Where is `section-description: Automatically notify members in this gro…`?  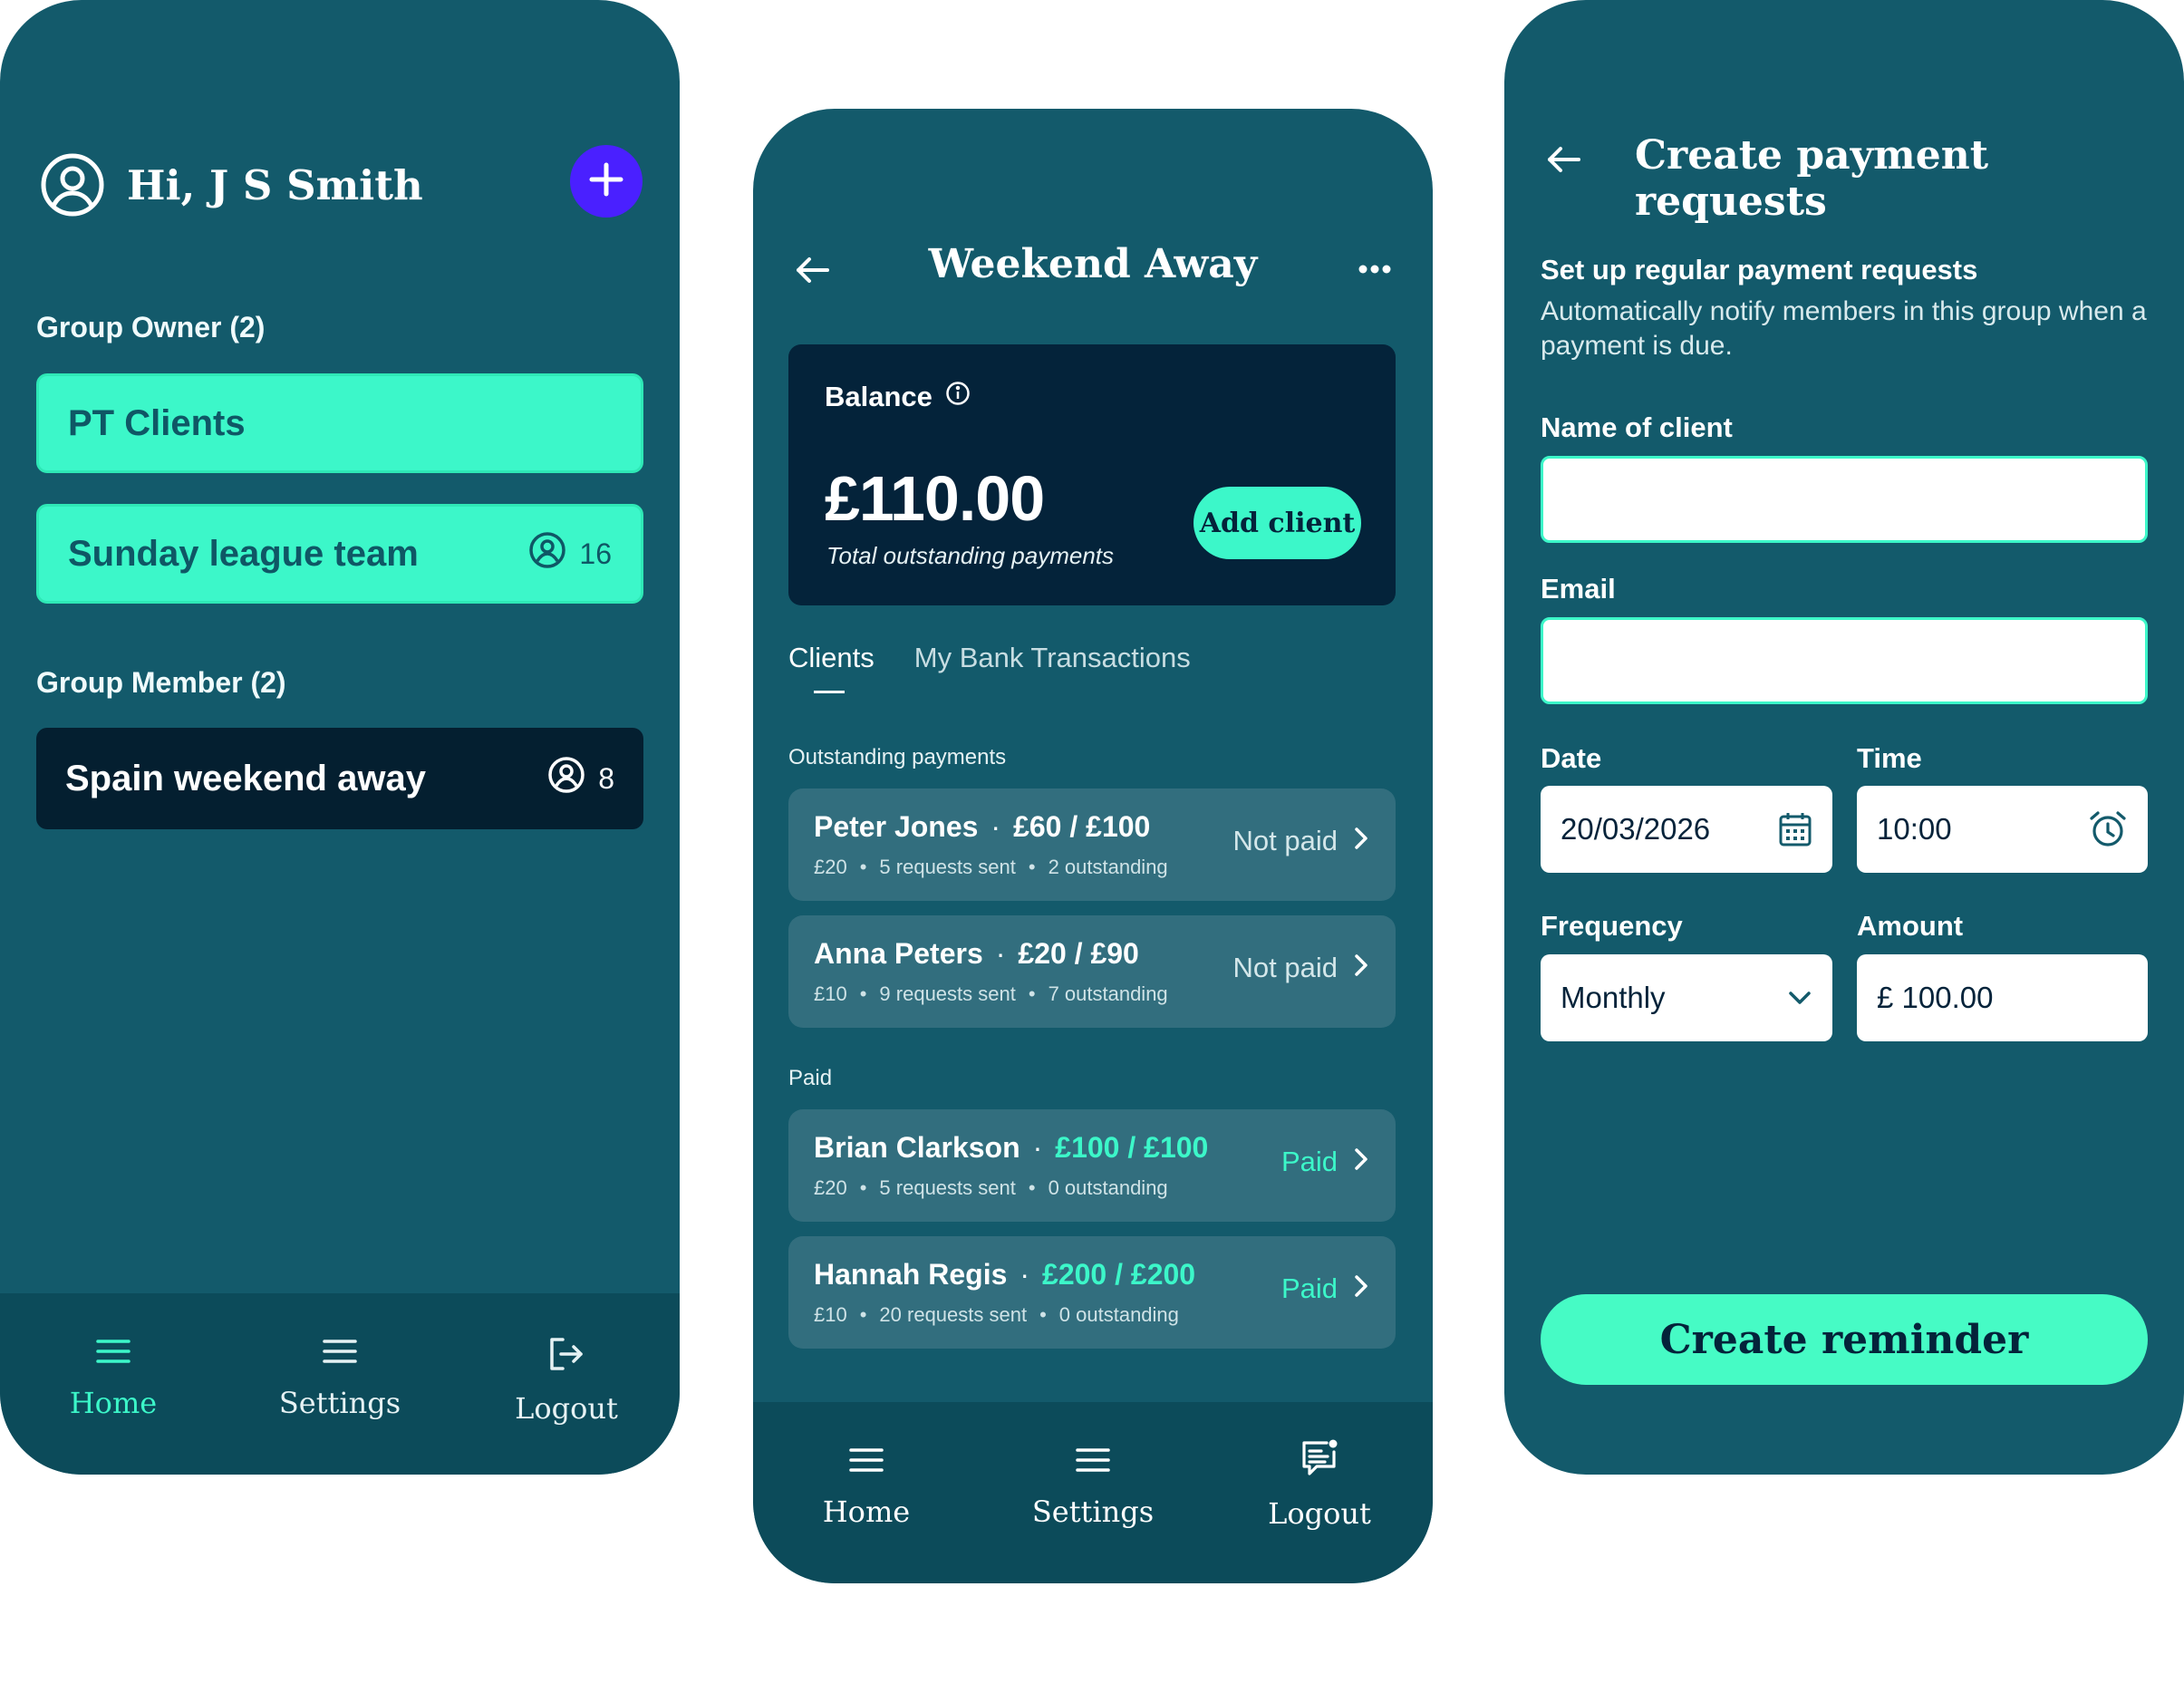 section-description: Automatically notify members in this gro… is located at coordinates (1844, 328).